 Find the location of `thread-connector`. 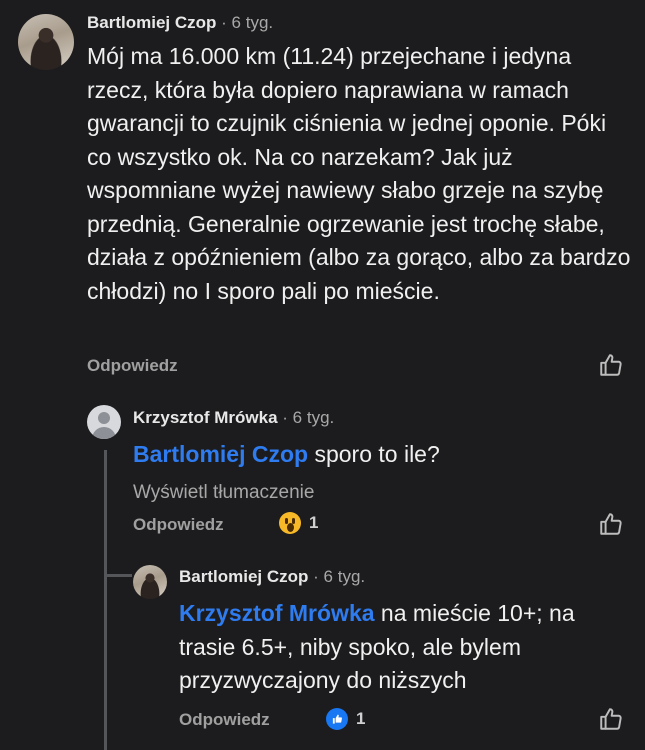

thread-connector is located at coordinates (118, 575).